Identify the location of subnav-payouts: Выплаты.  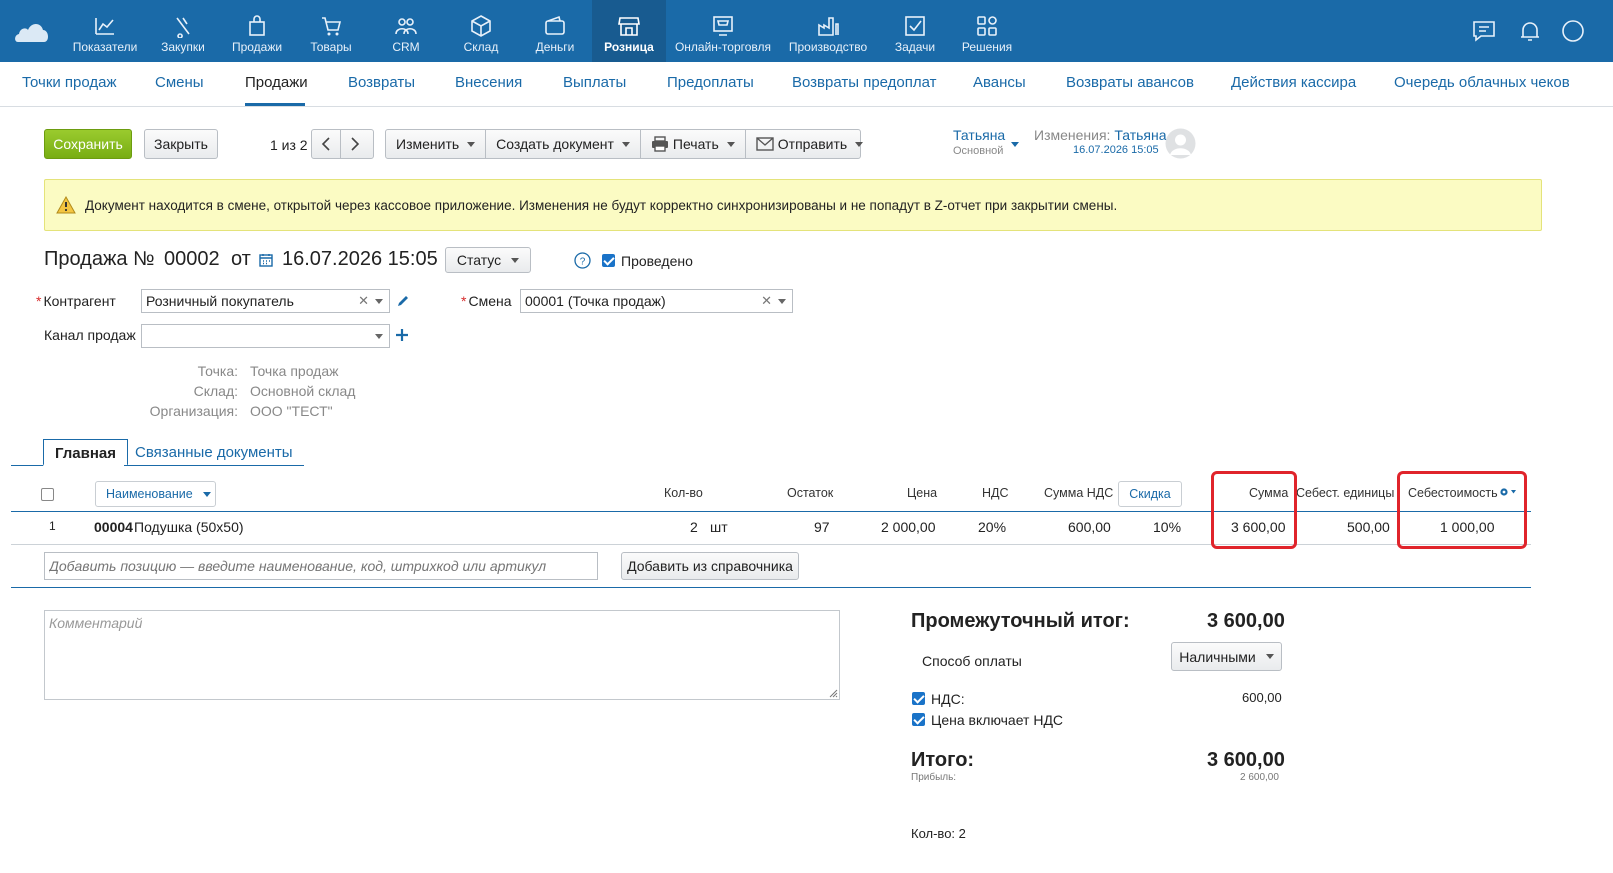
(594, 82).